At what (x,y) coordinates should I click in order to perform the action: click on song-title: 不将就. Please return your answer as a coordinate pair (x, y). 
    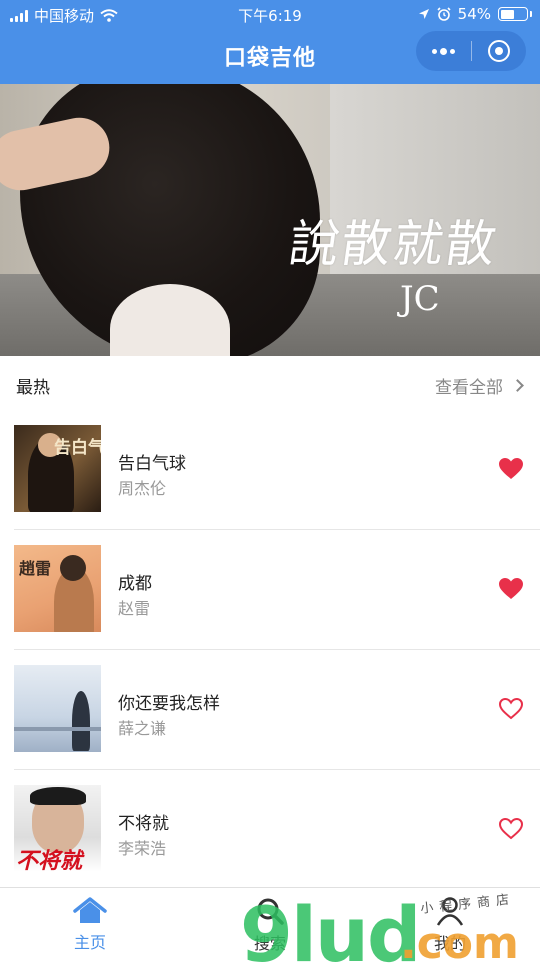
    Looking at the image, I should click on (143, 824).